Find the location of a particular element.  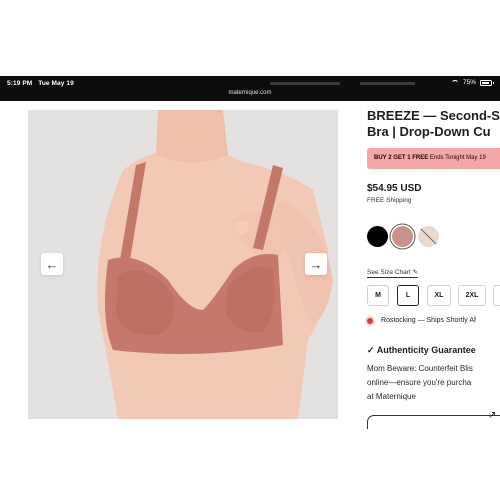

color-swatch-black is located at coordinates (377, 236).